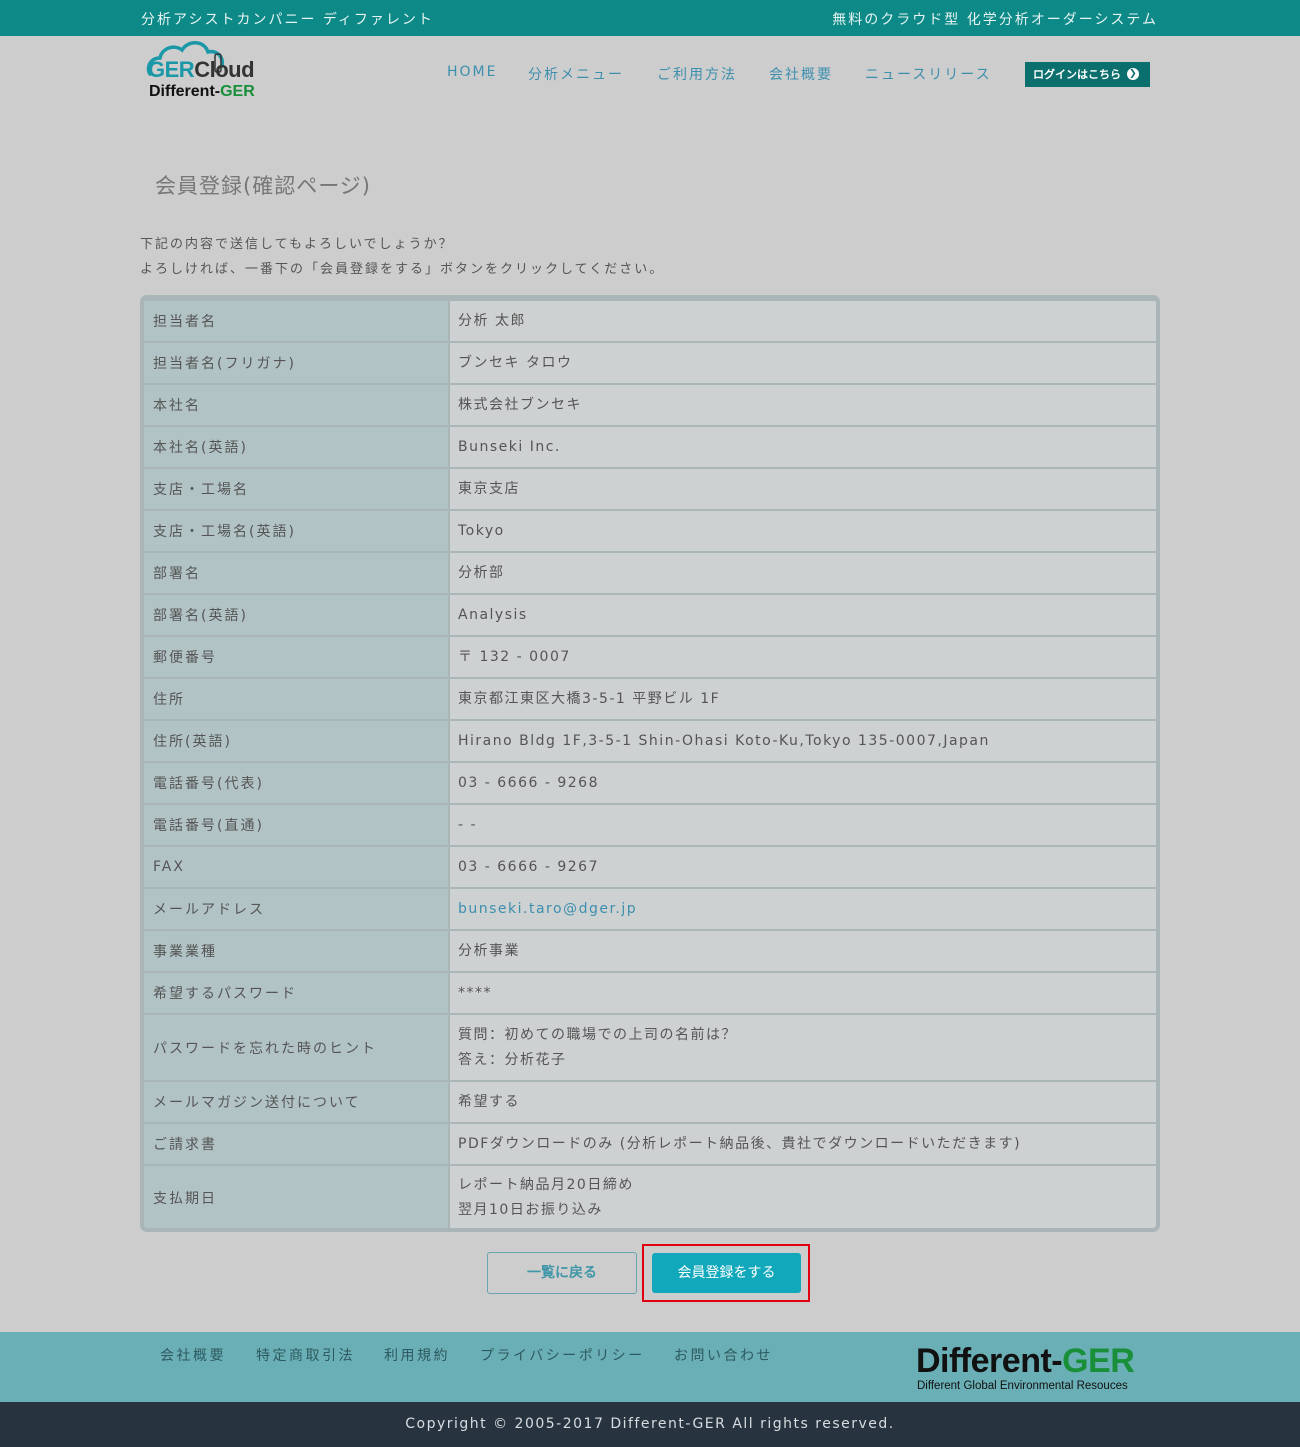 The height and width of the screenshot is (1447, 1300). I want to click on table-row: 部署名(英語) Analysis, so click(650, 614).